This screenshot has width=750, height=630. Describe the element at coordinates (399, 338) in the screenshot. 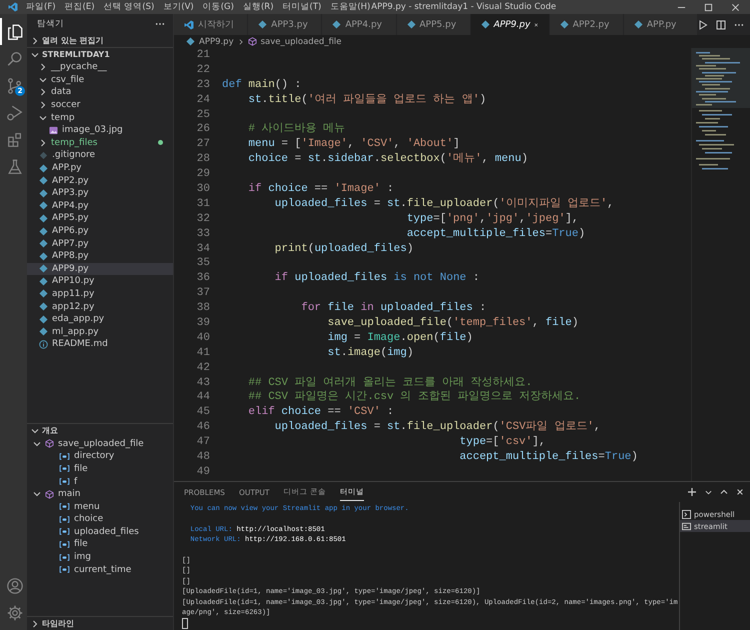

I see `code-line: img = Image.open(file)` at that location.